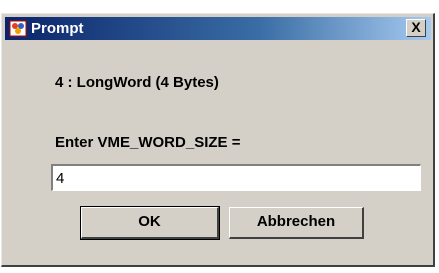 The width and height of the screenshot is (439, 273). What do you see at coordinates (236, 177) in the screenshot?
I see `word-size-input` at bounding box center [236, 177].